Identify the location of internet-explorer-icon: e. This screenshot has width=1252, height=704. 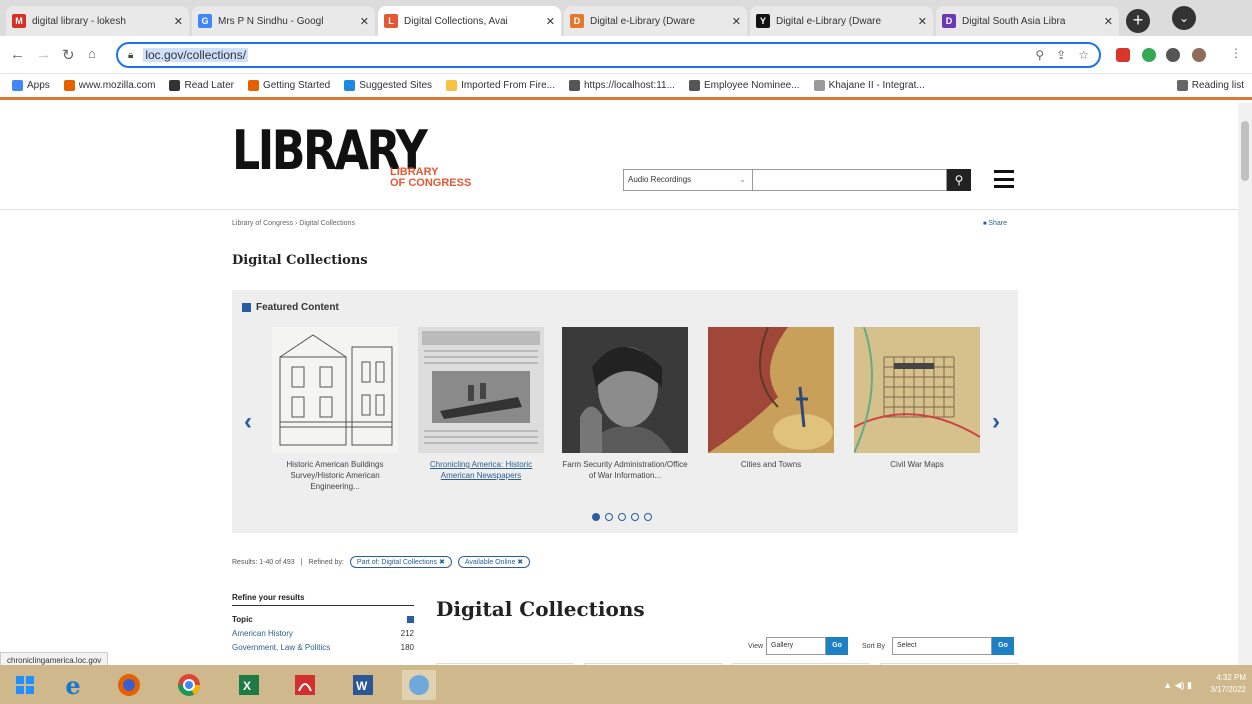
(73, 685).